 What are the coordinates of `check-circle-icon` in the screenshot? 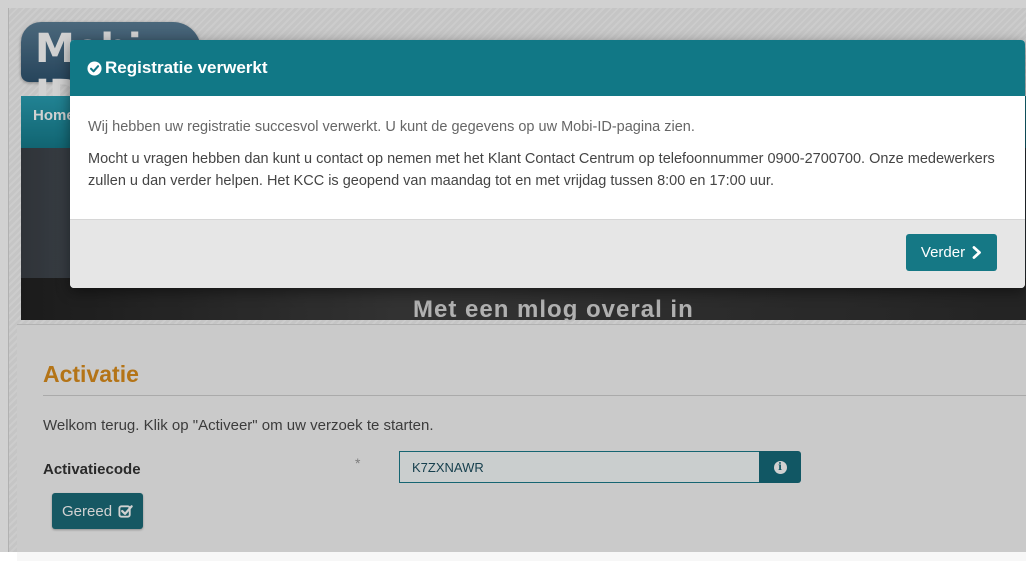 It's located at (94, 68).